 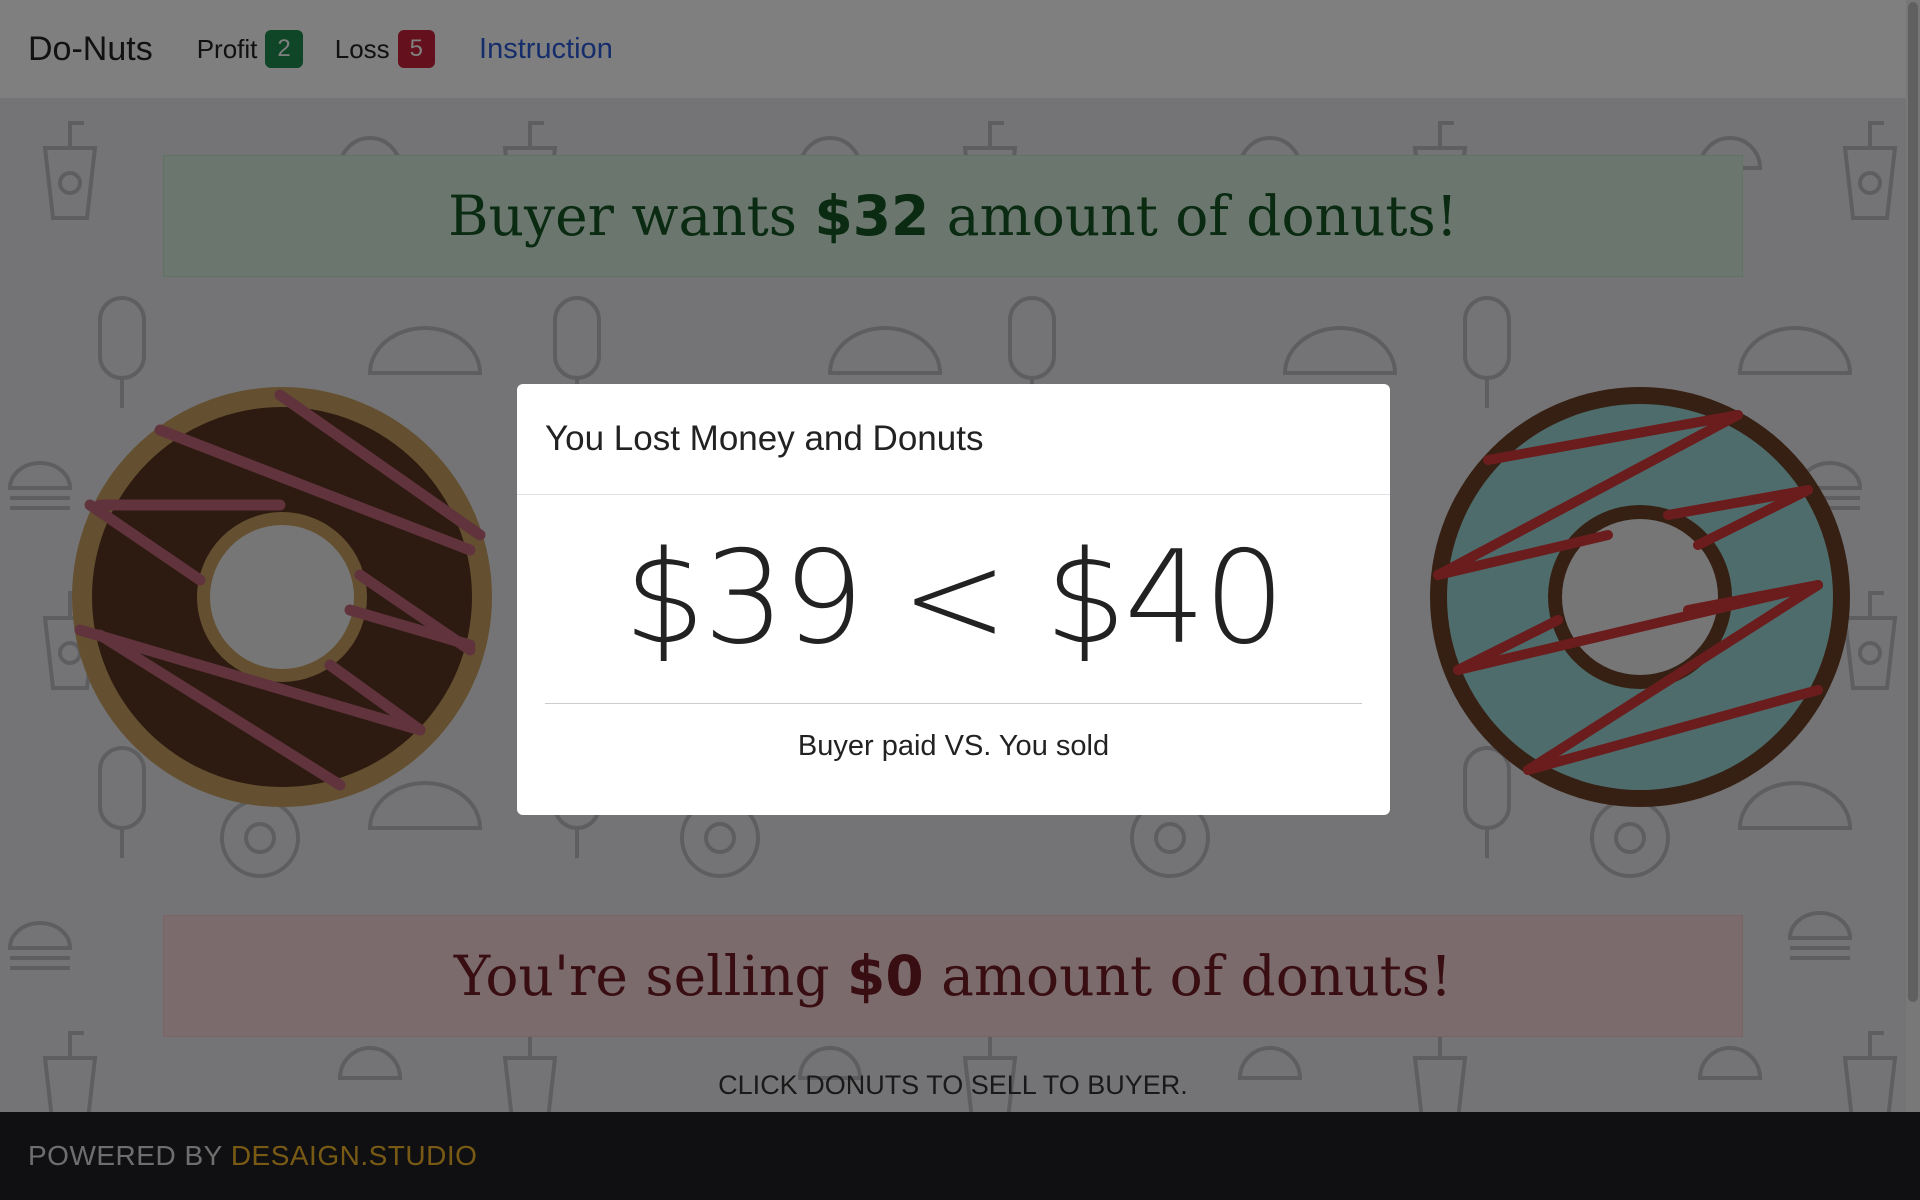 I want to click on modal-header: You Lost Money and Donuts, so click(x=953, y=439).